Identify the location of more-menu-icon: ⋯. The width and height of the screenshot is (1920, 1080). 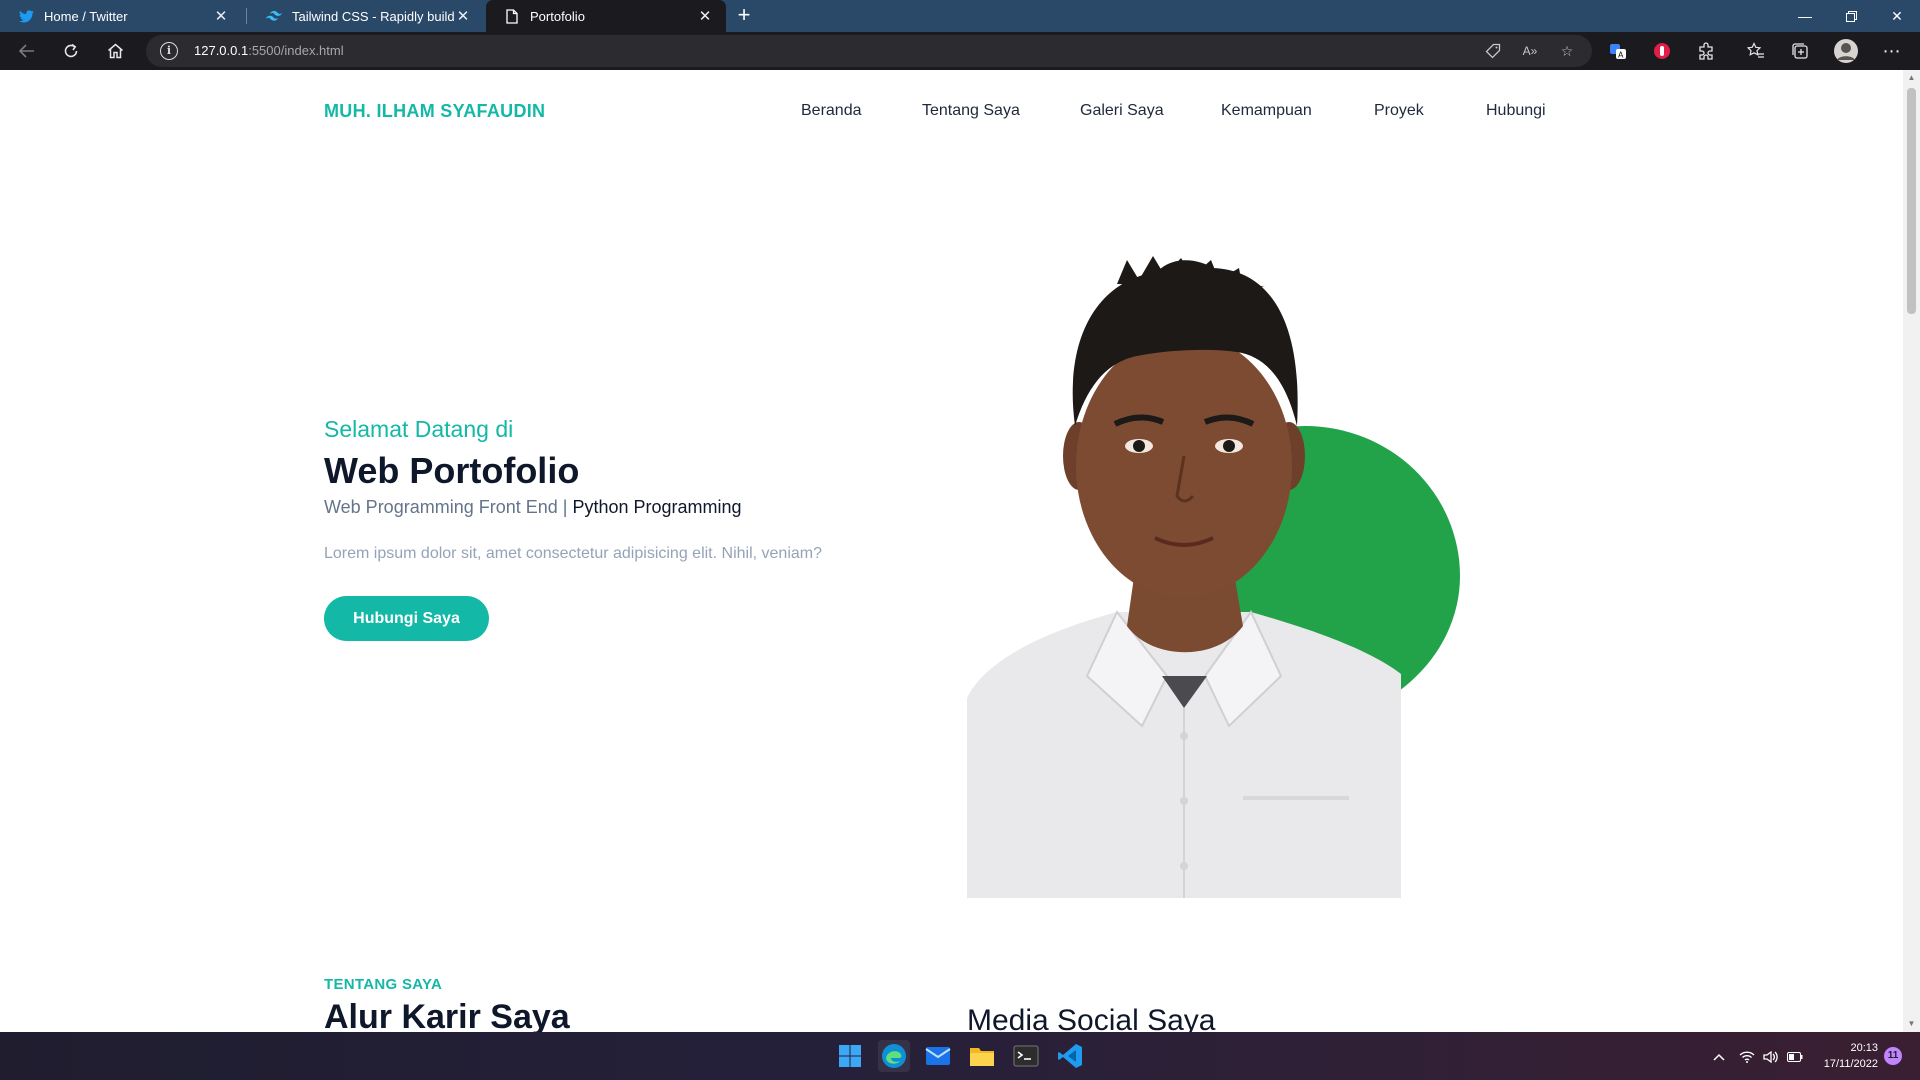
(1892, 51).